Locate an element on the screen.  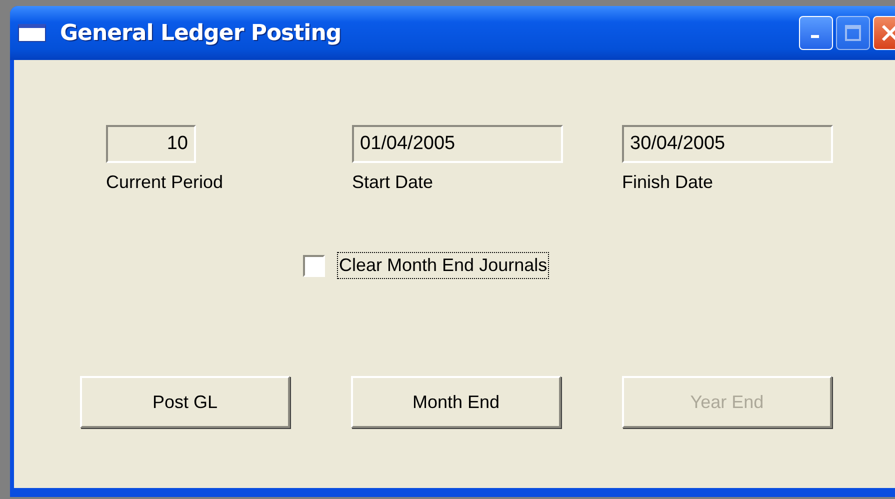
checkbox-label: Clear Month End Journals is located at coordinates (443, 265).